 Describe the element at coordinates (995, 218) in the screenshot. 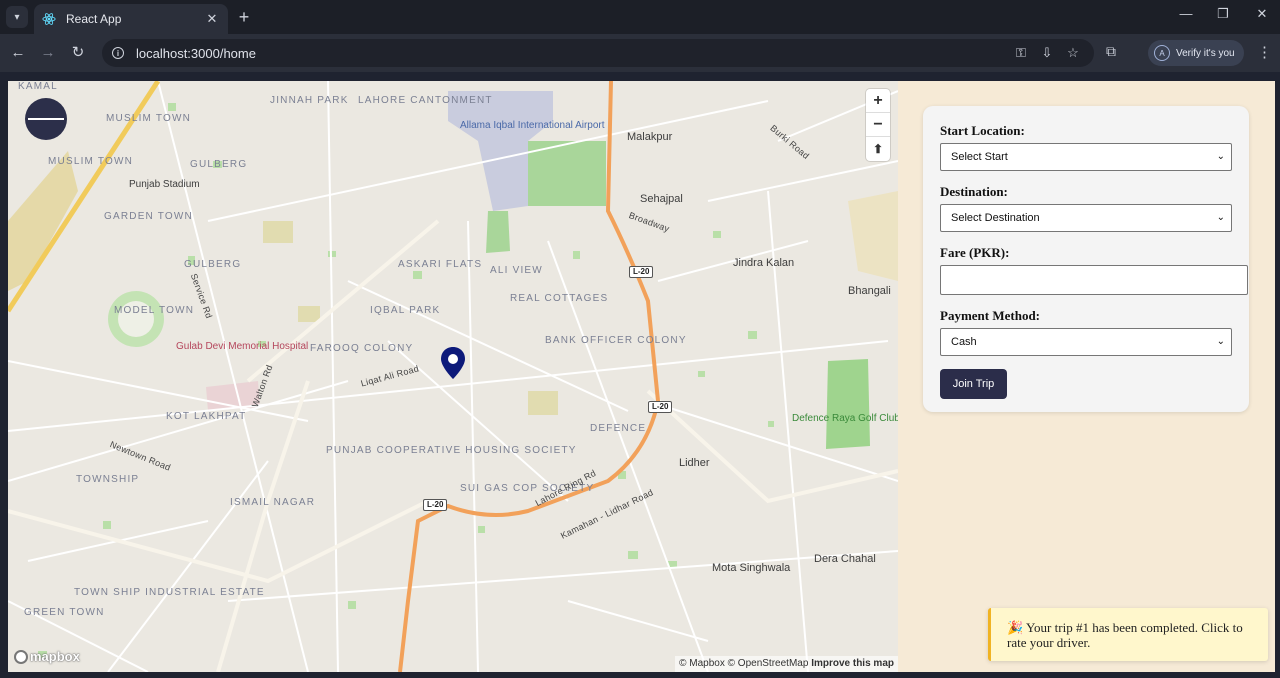

I see `destination-value: Select Destination` at that location.